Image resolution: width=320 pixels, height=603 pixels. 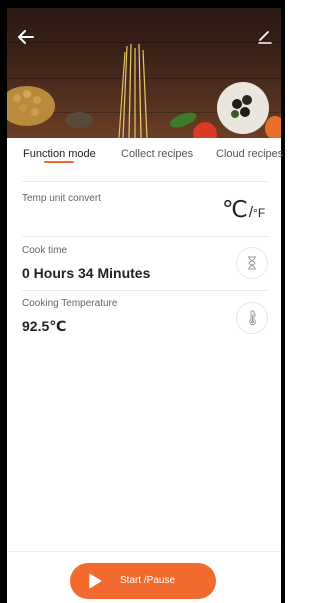 What do you see at coordinates (45, 250) in the screenshot?
I see `cook-time-label: Cook time` at bounding box center [45, 250].